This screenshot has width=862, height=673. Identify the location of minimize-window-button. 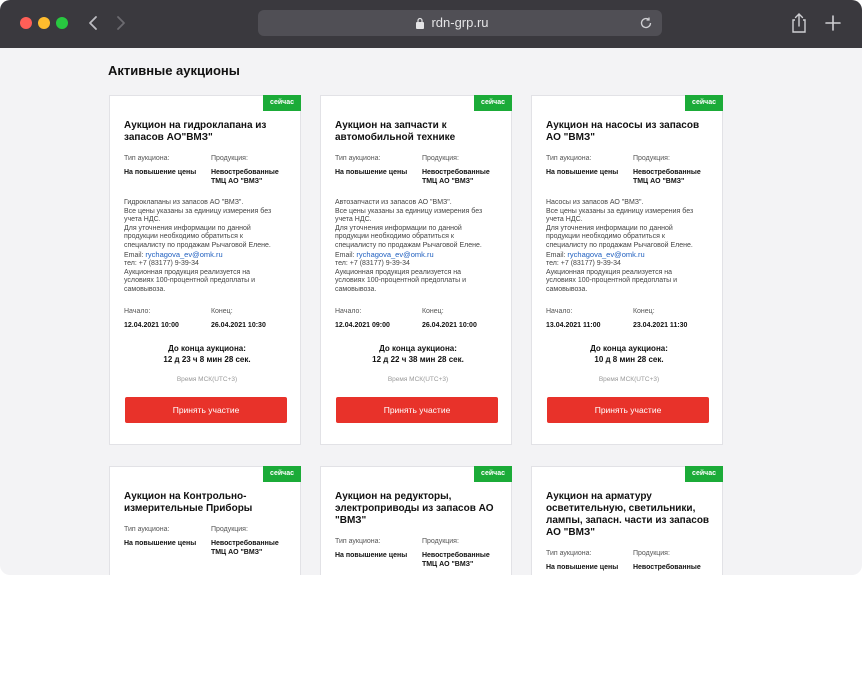
(44, 23).